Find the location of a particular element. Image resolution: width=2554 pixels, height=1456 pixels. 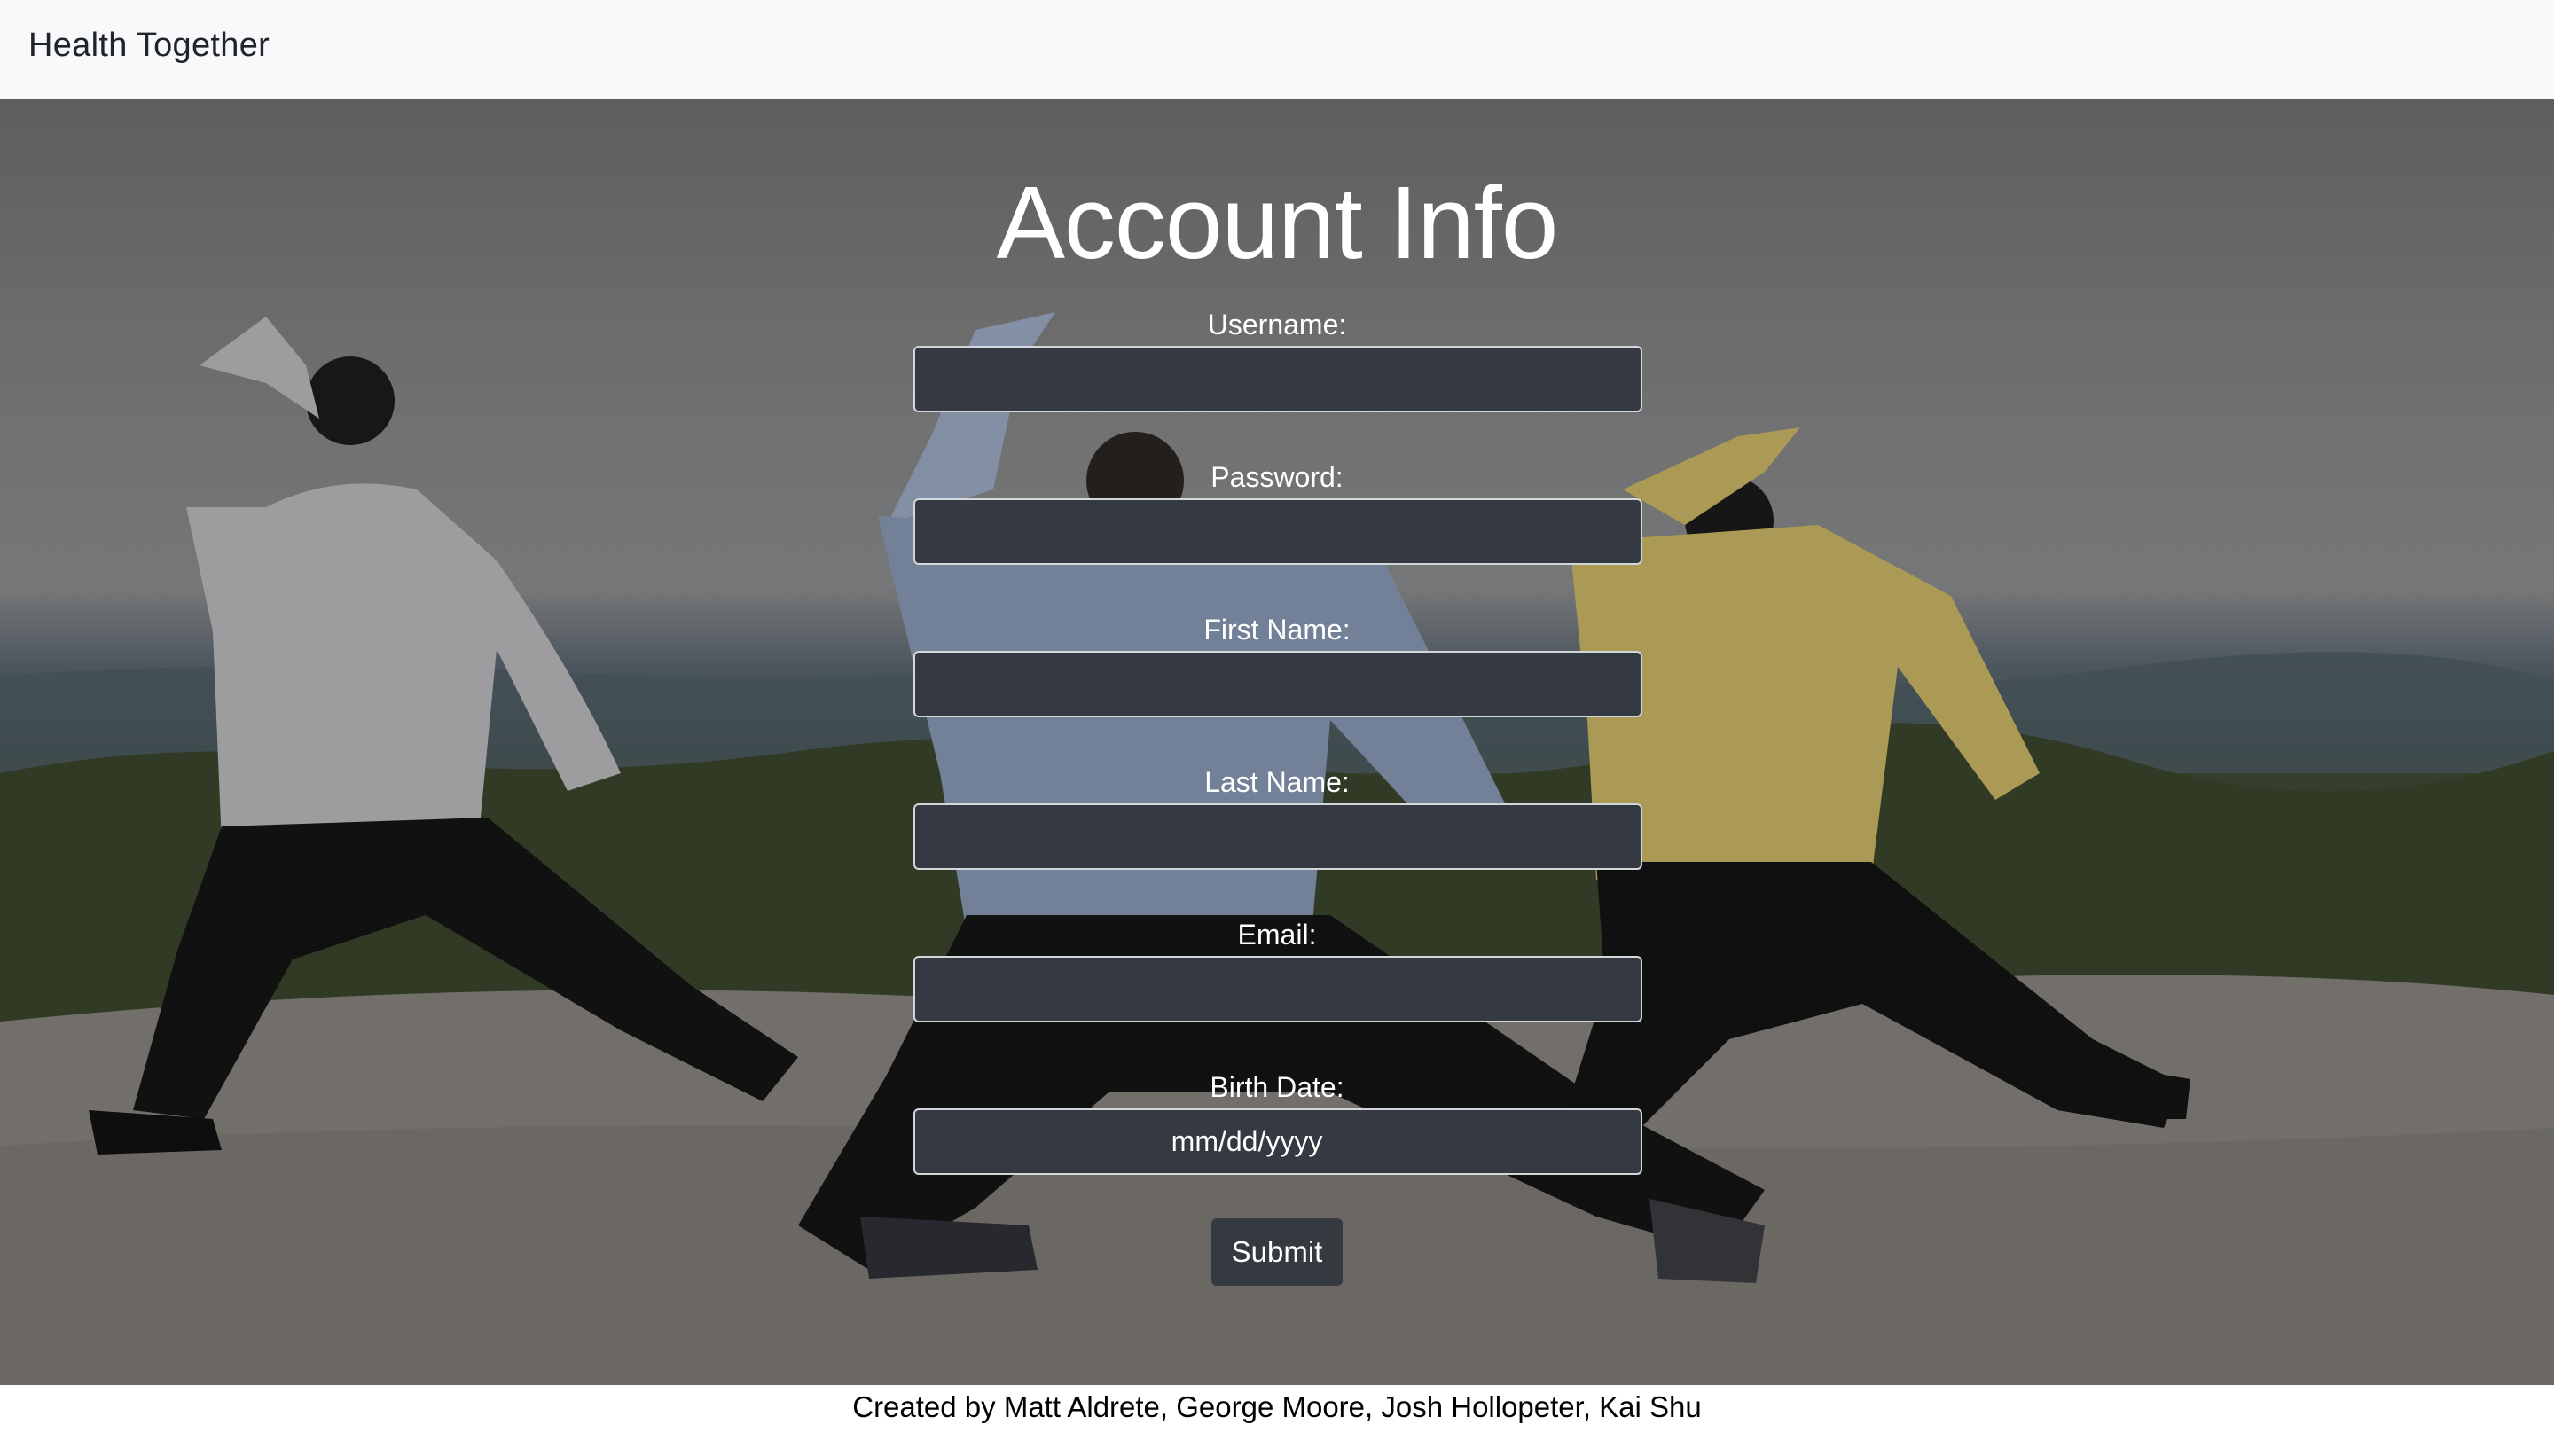

last-name-input is located at coordinates (1277, 836).